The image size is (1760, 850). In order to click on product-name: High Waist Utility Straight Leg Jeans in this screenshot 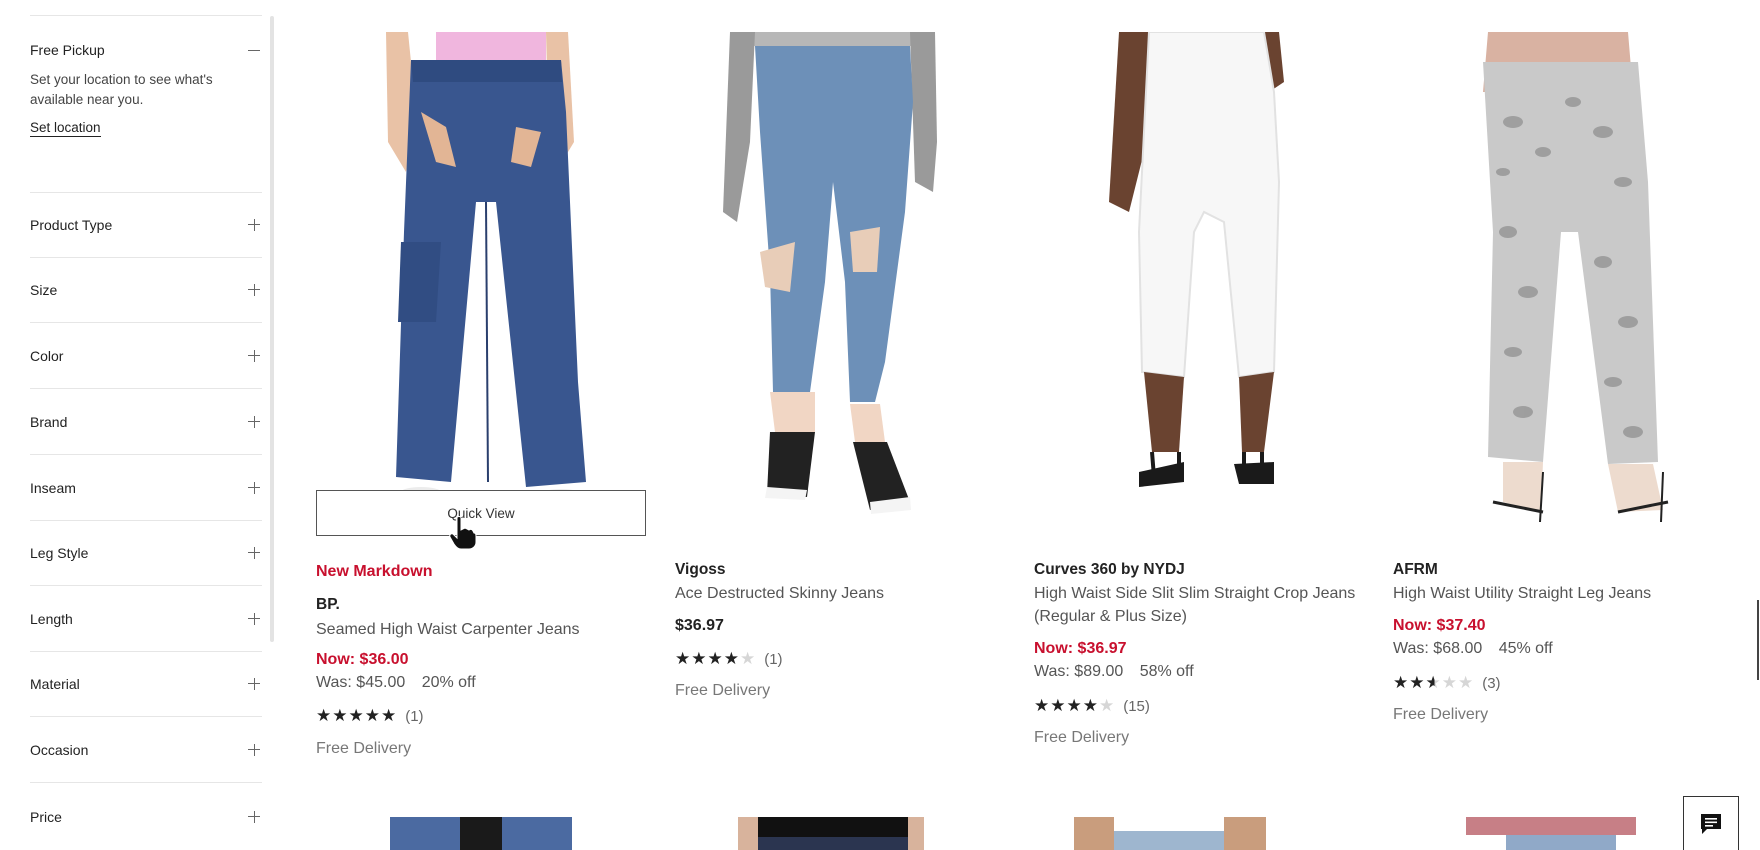, I will do `click(1522, 593)`.